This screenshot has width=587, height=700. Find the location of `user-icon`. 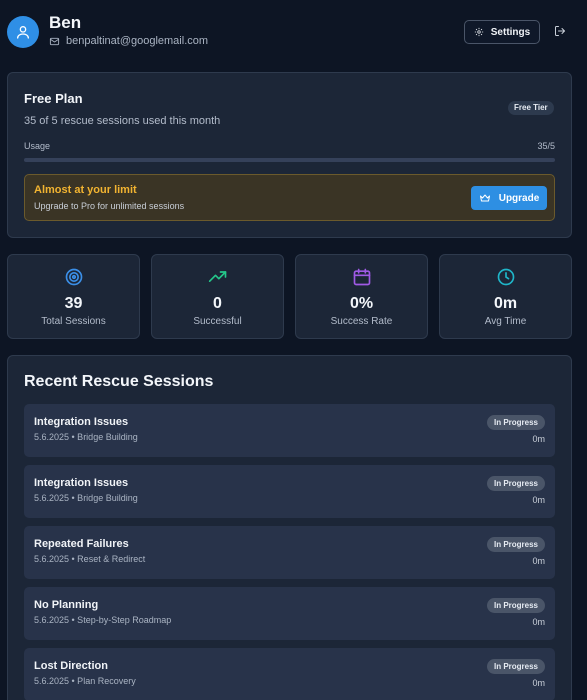

user-icon is located at coordinates (23, 32).